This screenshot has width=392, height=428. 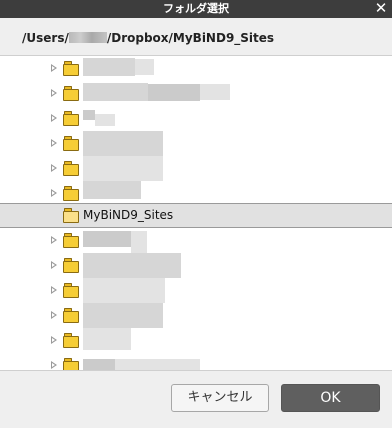 I want to click on cancel-button: キャンセル, so click(x=220, y=398).